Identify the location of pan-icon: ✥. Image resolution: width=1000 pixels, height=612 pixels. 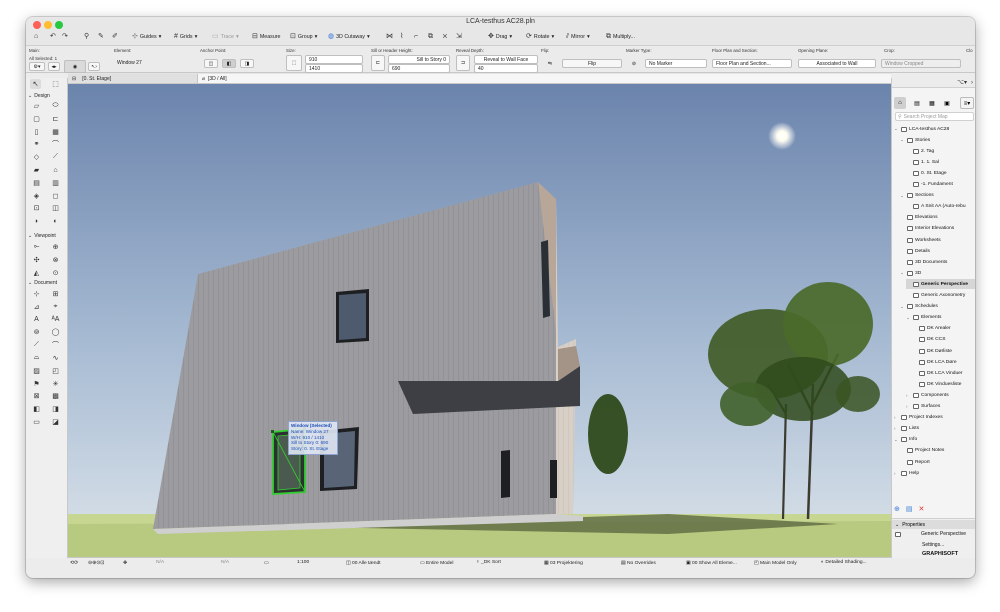
(125, 563).